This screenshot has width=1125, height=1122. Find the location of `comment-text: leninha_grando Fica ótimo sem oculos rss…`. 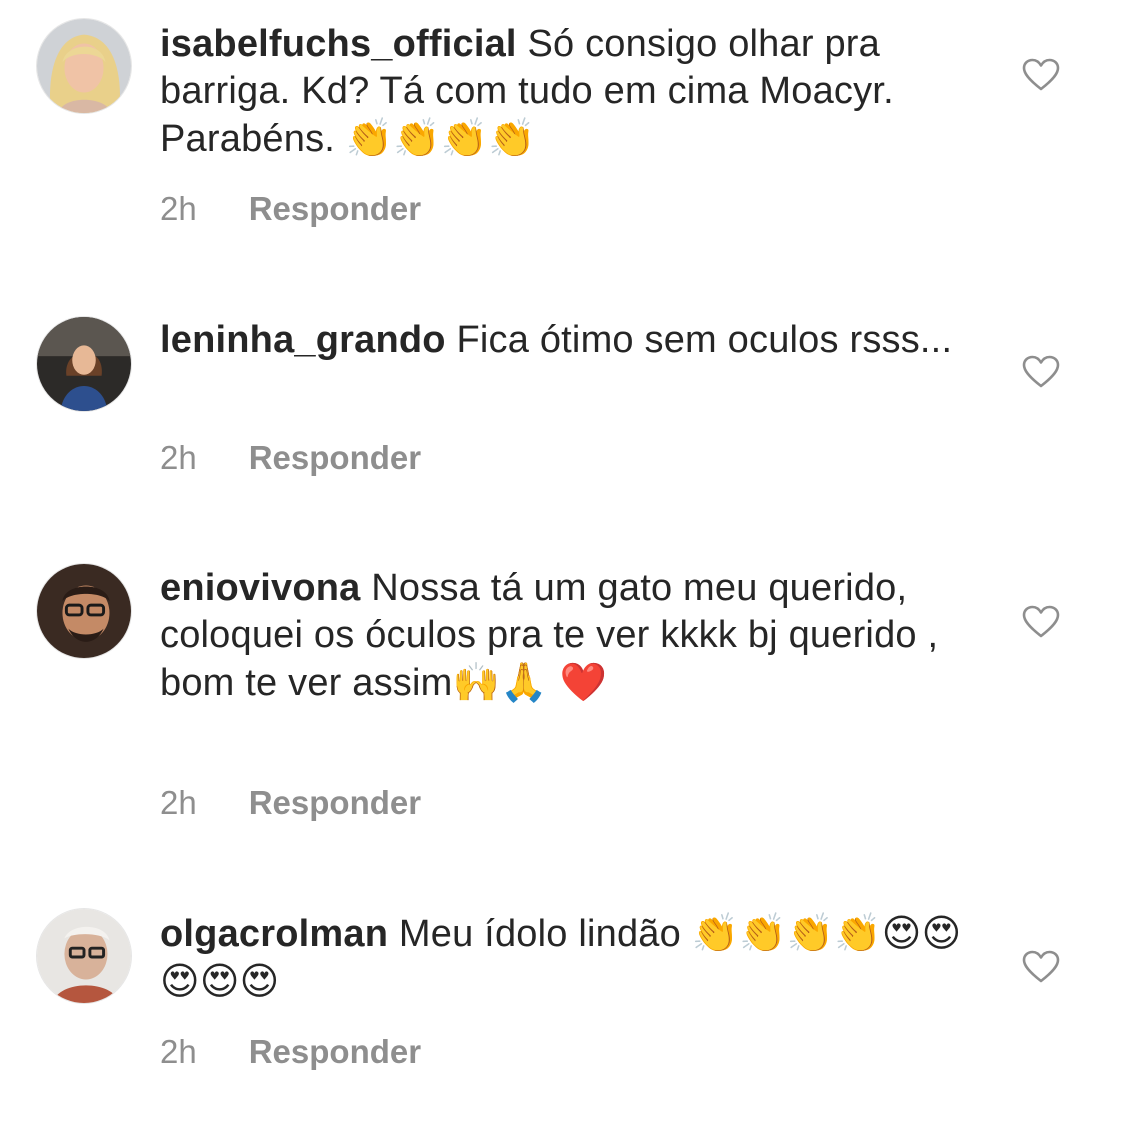

comment-text: leninha_grando Fica ótimo sem oculos rss… is located at coordinates (565, 340).